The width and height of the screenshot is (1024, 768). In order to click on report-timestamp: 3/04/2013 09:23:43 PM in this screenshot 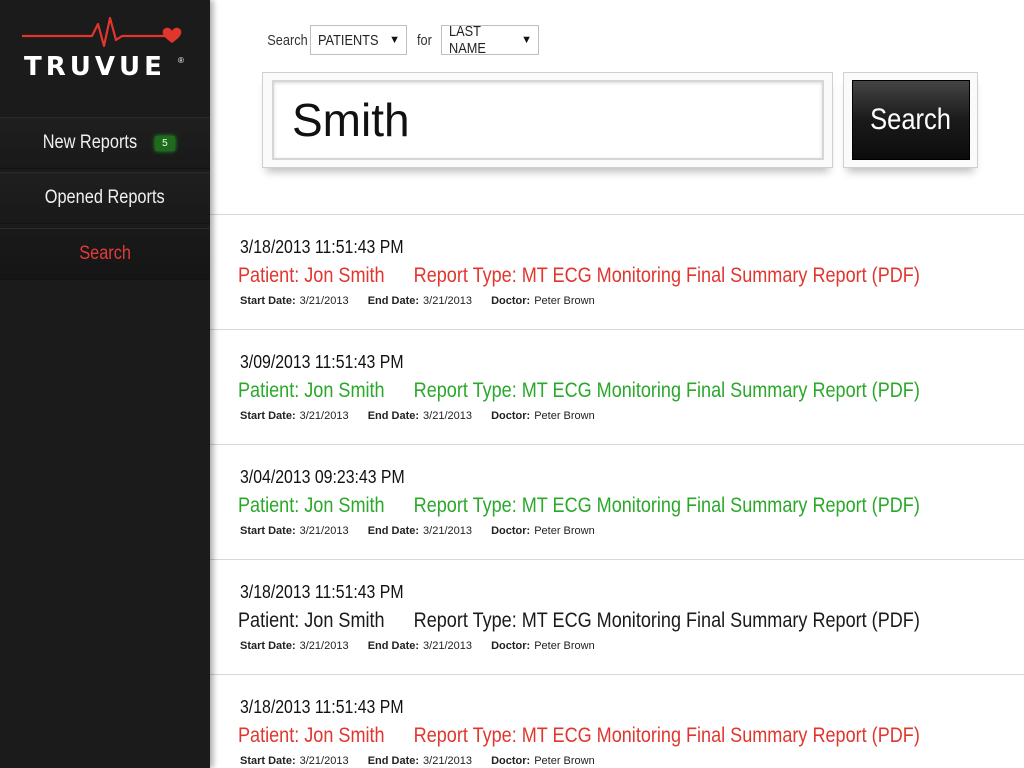, I will do `click(322, 477)`.